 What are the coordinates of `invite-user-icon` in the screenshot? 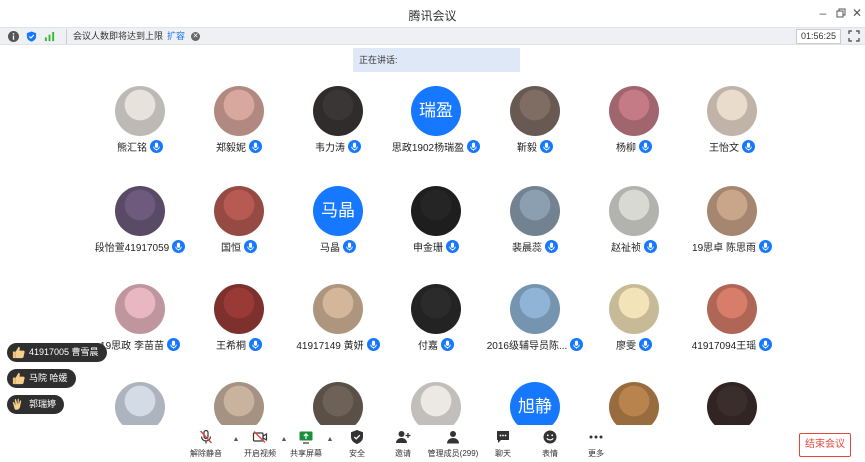 It's located at (403, 437).